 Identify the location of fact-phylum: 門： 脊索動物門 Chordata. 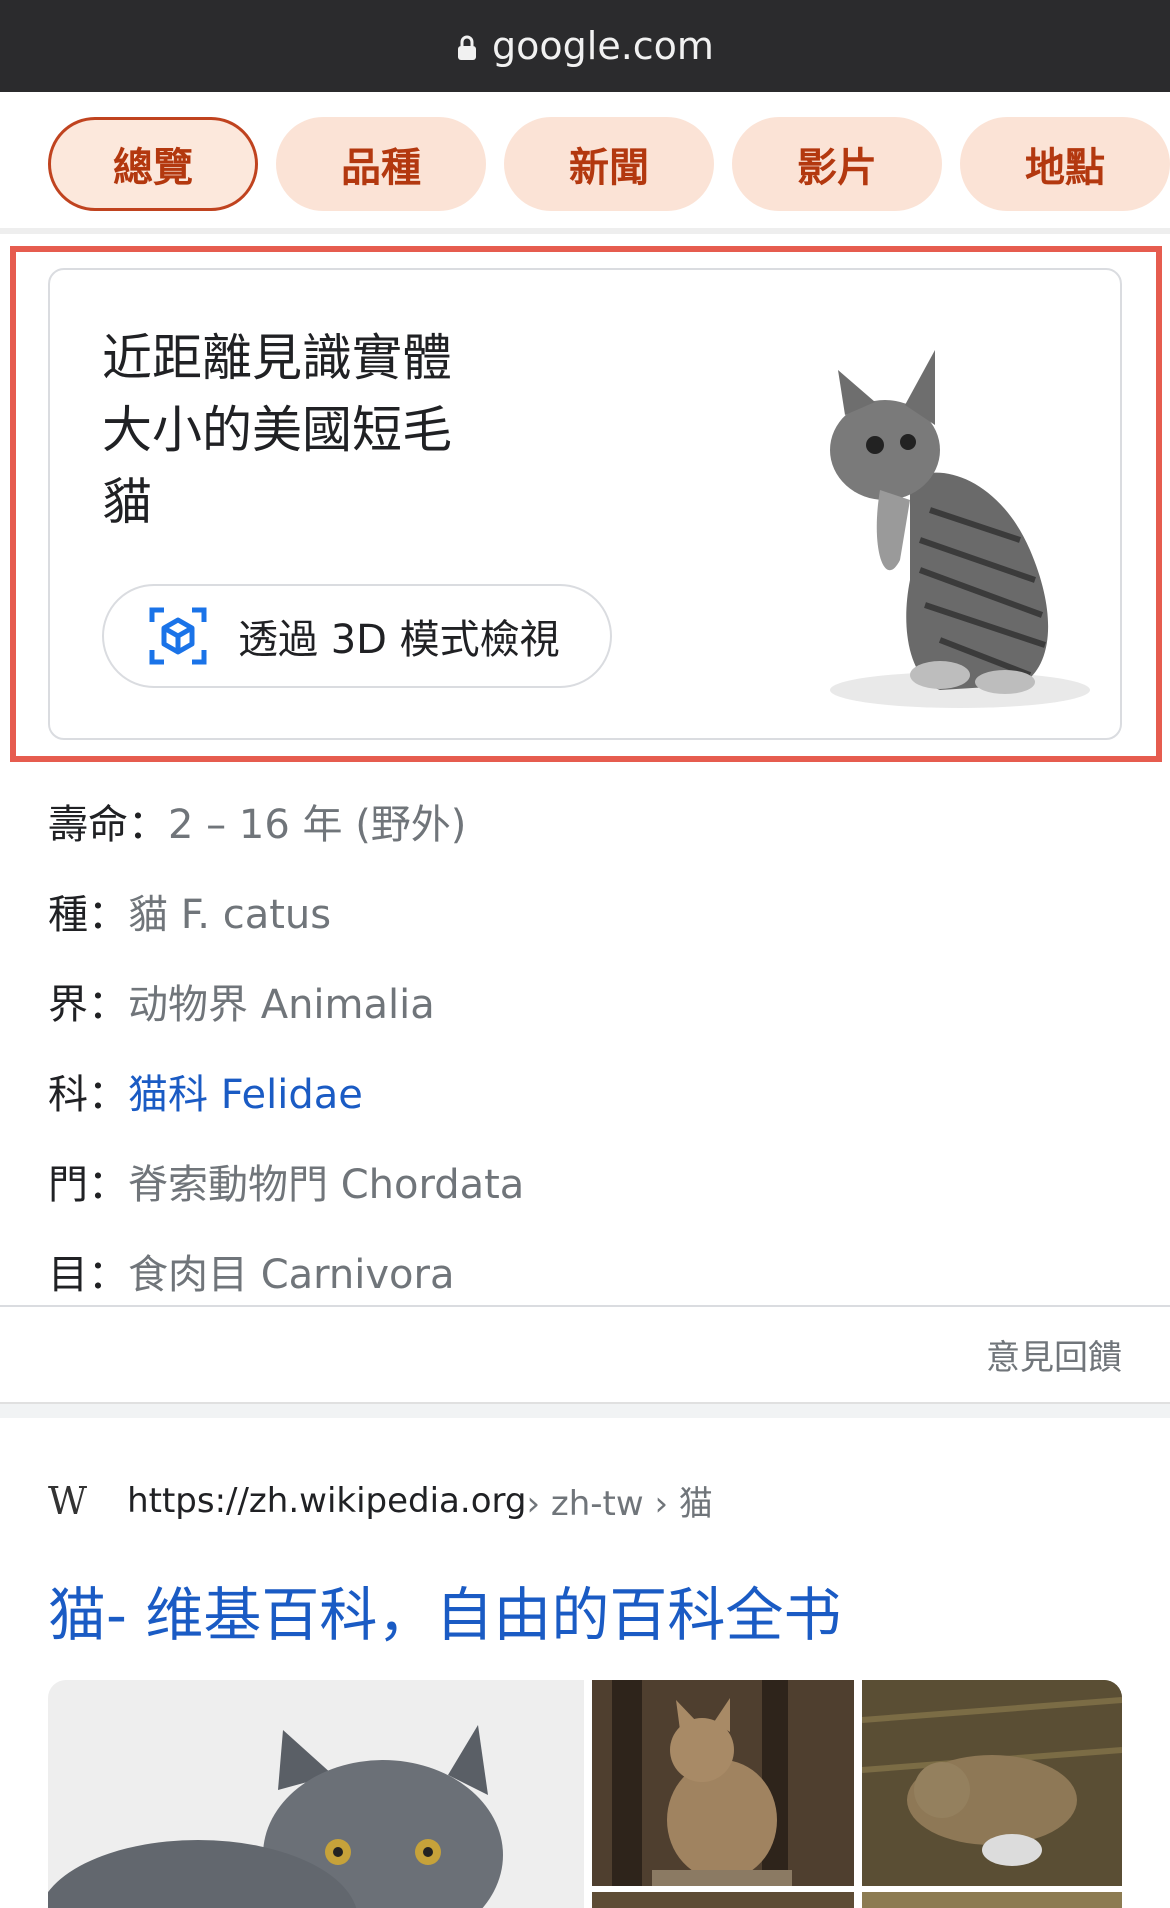
(286, 1185).